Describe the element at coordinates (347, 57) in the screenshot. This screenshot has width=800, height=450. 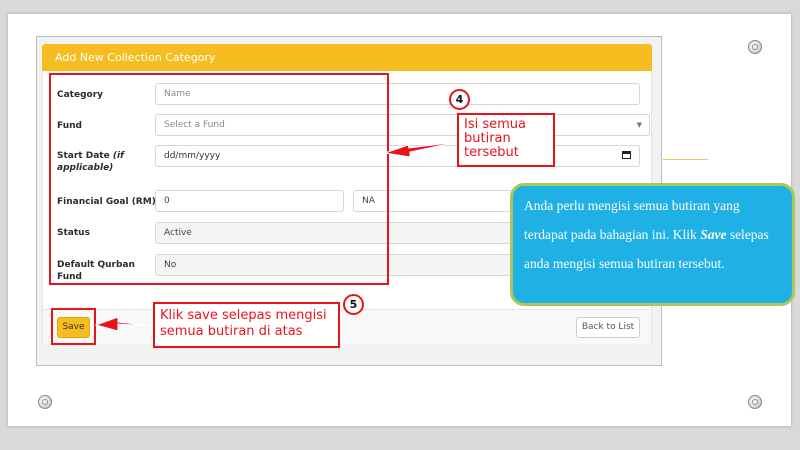
I see `form-header-title: Add New Collection Category` at that location.